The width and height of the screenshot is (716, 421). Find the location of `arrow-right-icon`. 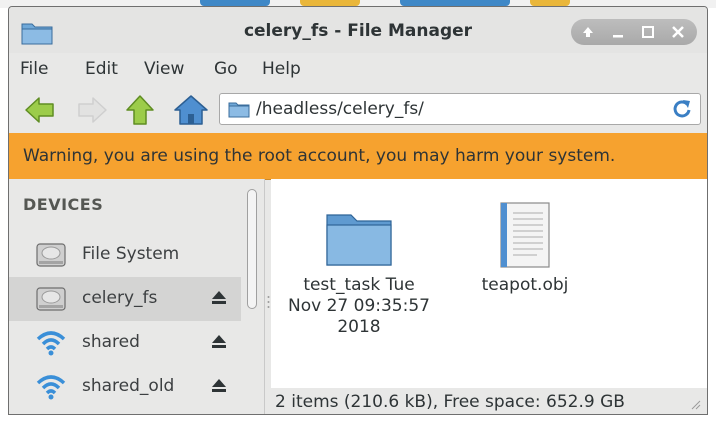

arrow-right-icon is located at coordinates (92, 110).